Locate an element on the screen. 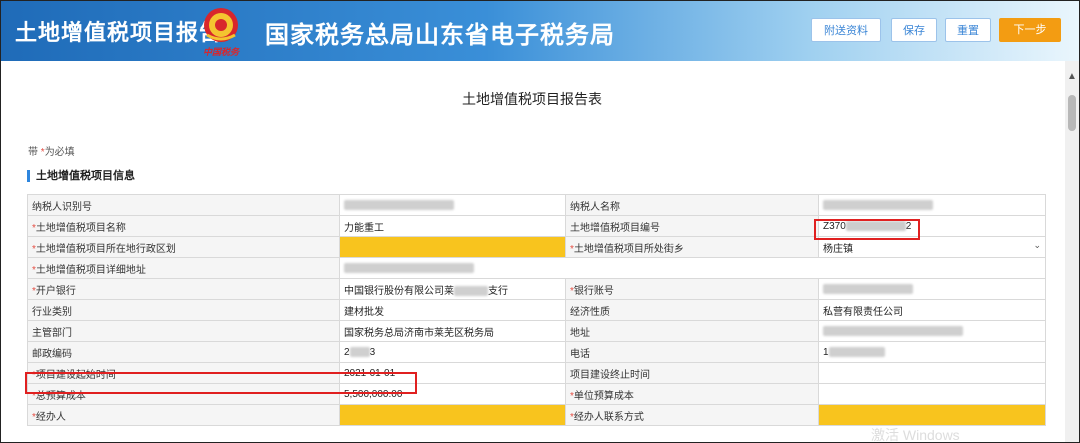 The width and height of the screenshot is (1080, 443). postcode-label: 邮政编码 is located at coordinates (183, 352).